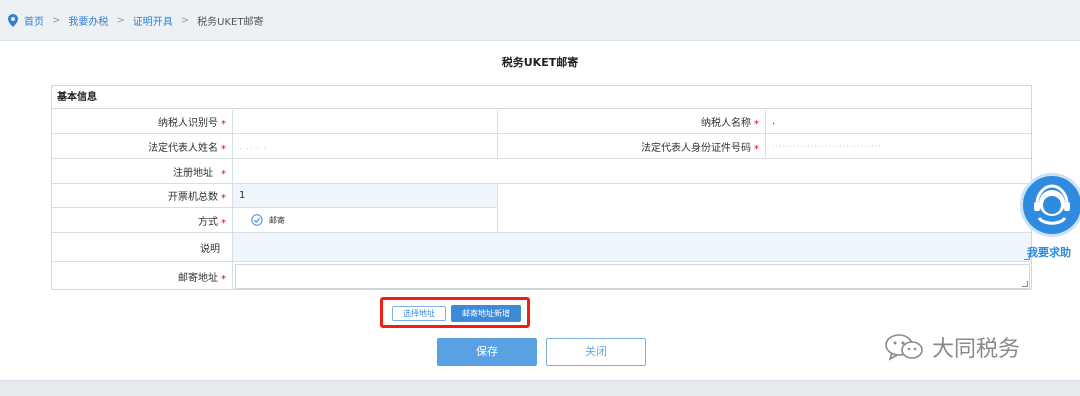 This screenshot has height=396, width=1080. Describe the element at coordinates (193, 173) in the screenshot. I see `reg-address-label-text: 注册地址` at that location.